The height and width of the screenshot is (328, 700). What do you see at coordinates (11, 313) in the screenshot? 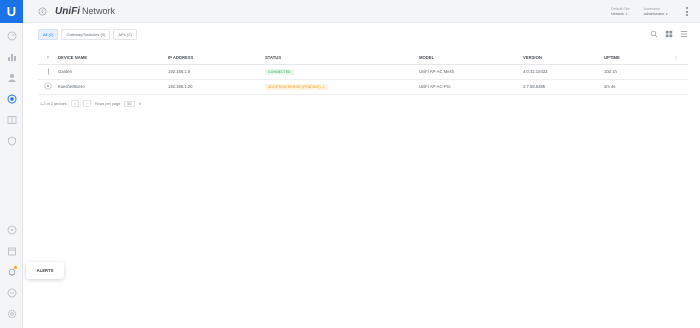
I see `settings-gear-icon` at bounding box center [11, 313].